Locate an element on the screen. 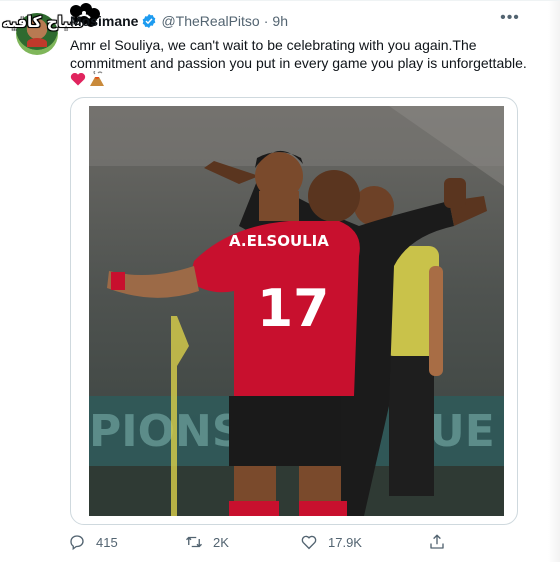 This screenshot has width=560, height=562. shirt-name: A.ELSOULIA is located at coordinates (279, 241).